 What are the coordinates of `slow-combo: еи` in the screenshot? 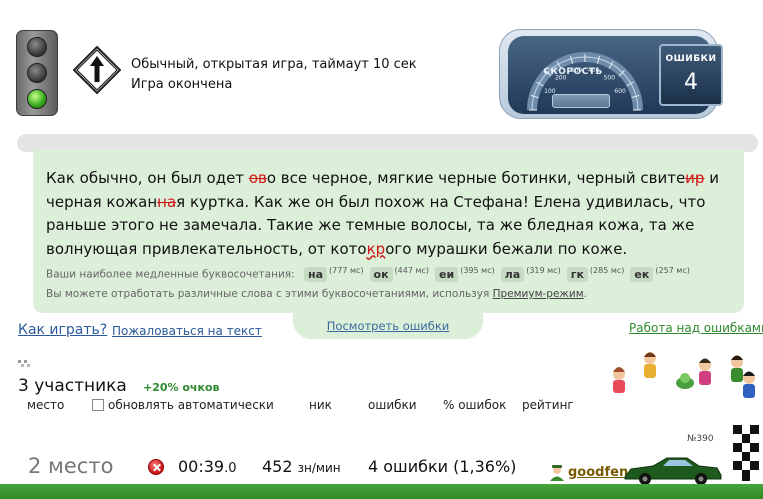 It's located at (447, 274).